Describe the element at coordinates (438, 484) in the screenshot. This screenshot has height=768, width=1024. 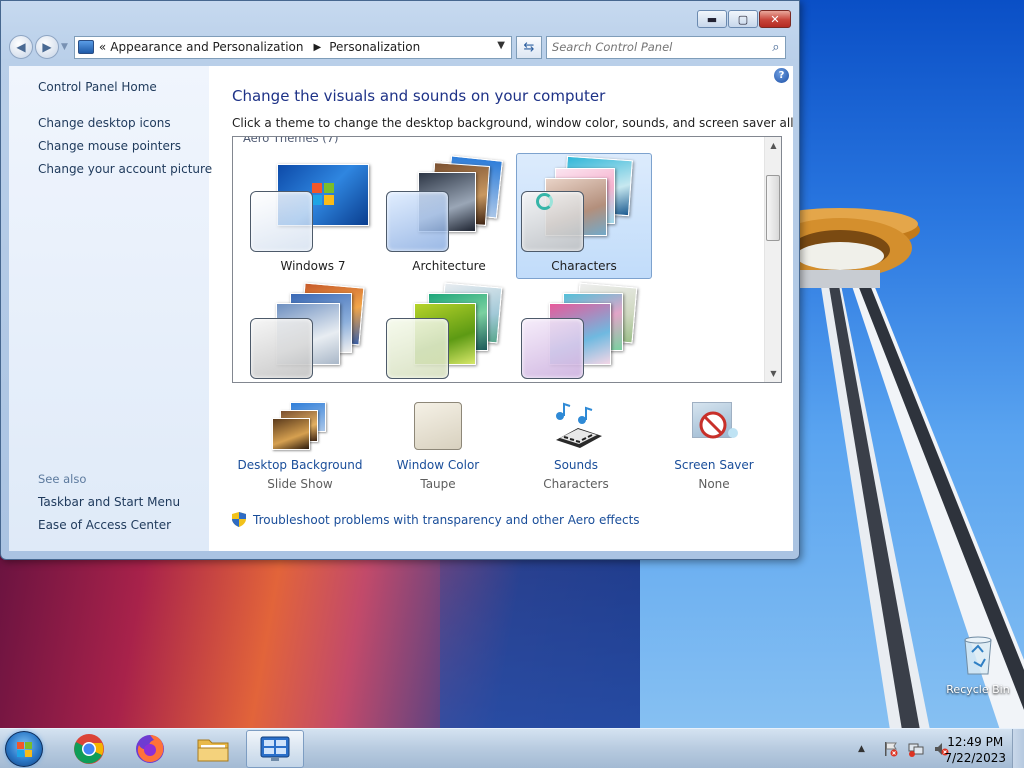
I see `window-color-value: Taupe` at that location.